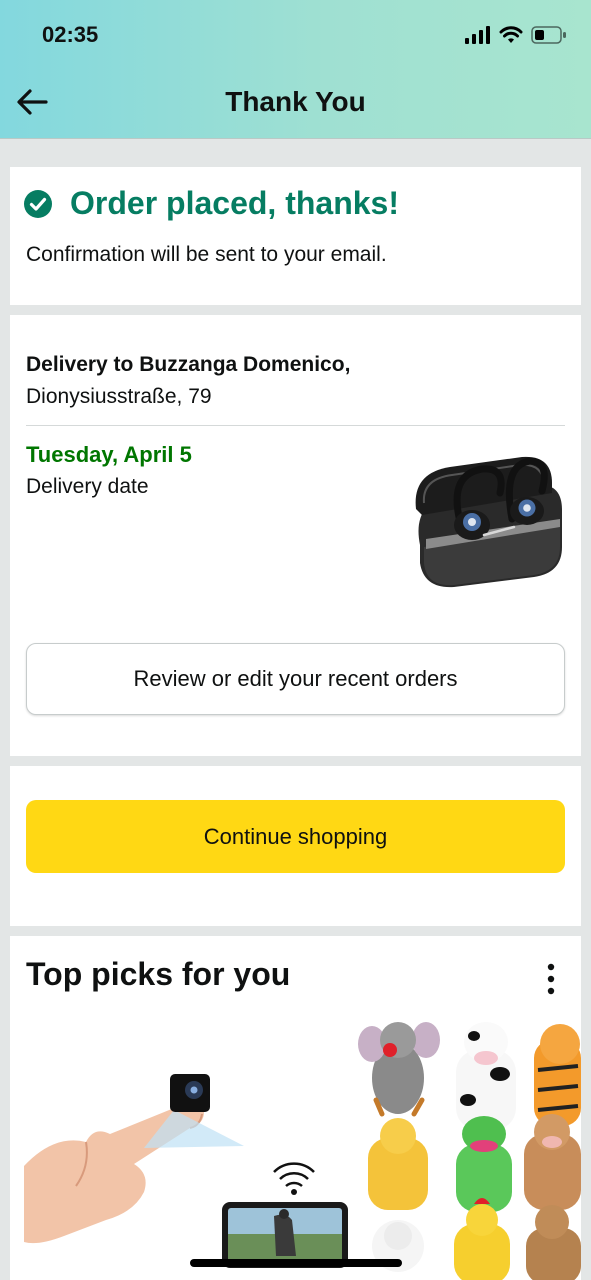  I want to click on top-picks-title: Top picks for you, so click(158, 974).